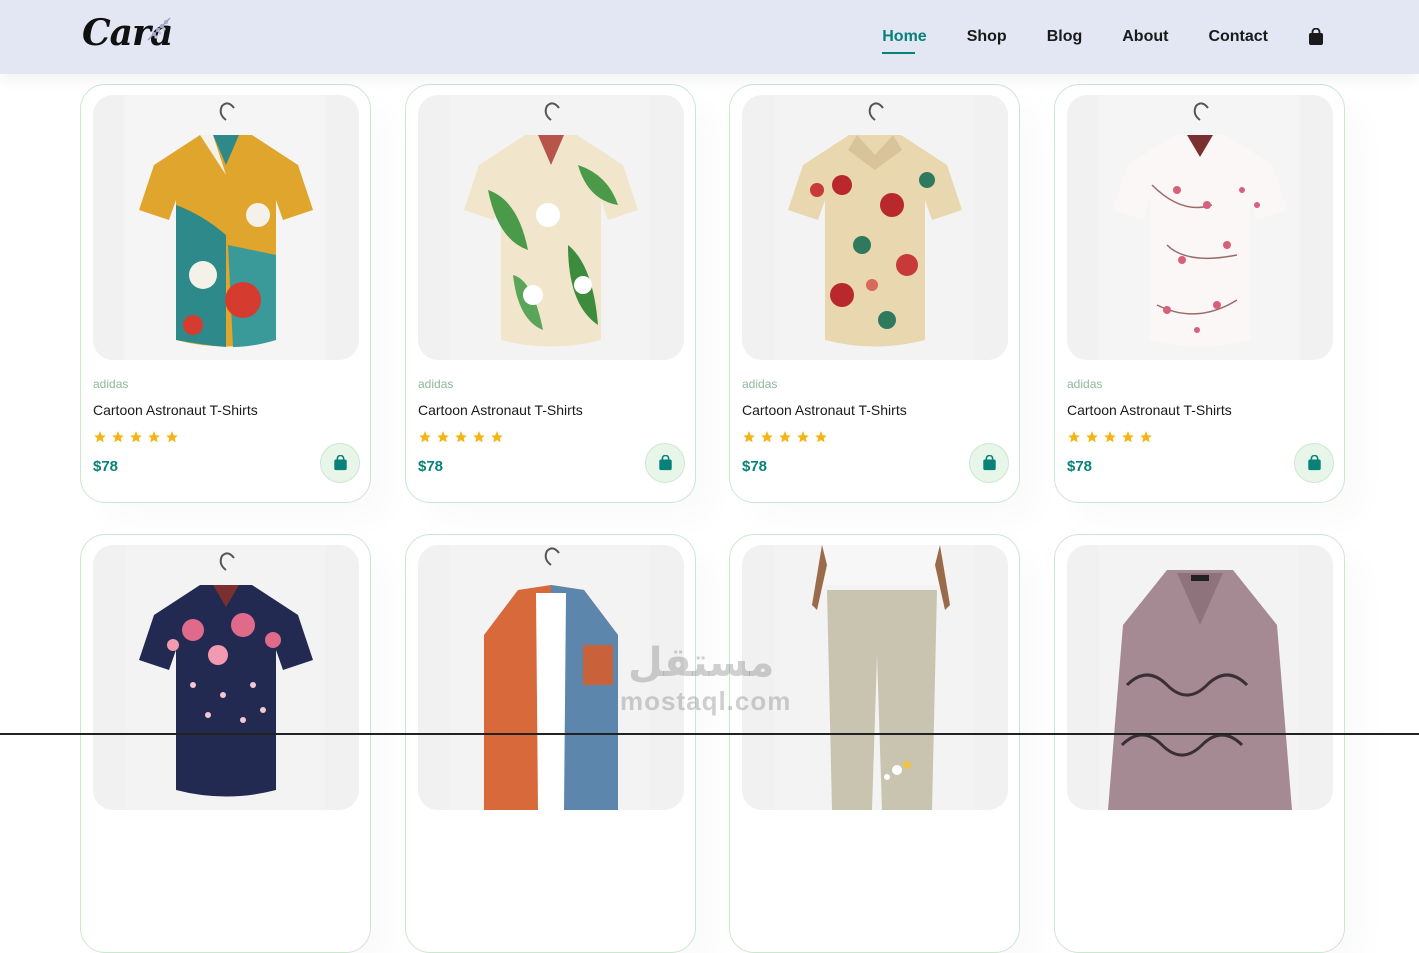  What do you see at coordinates (709, 37) in the screenshot?
I see `site-header: Cara Home Shop Blog About Contact` at bounding box center [709, 37].